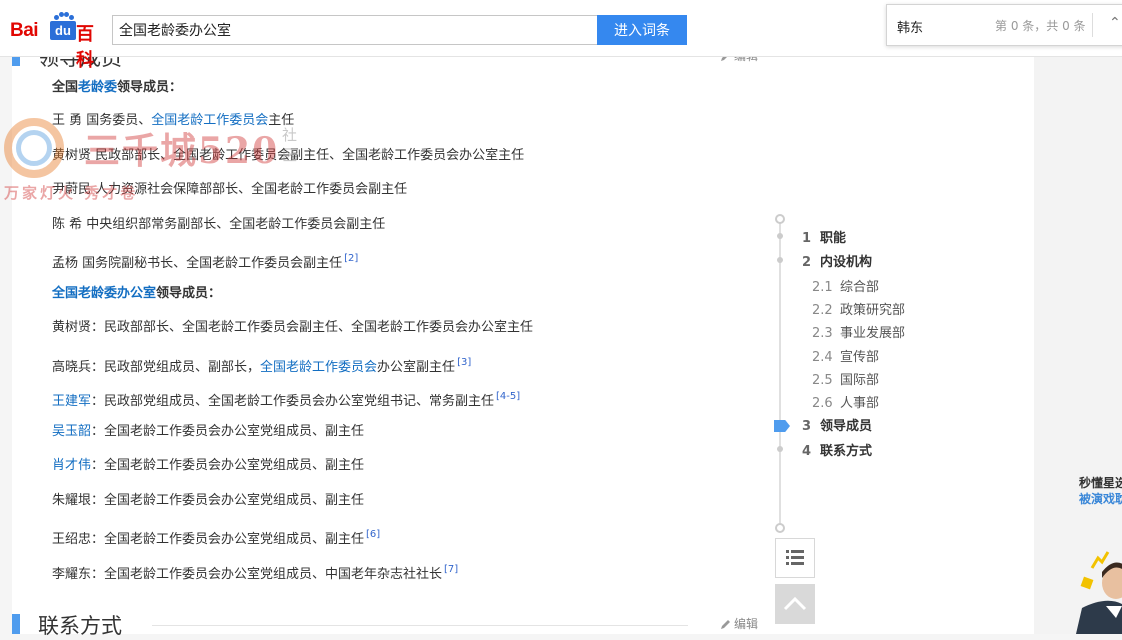  What do you see at coordinates (80, 626) in the screenshot?
I see `section-title: 联系方式` at bounding box center [80, 626].